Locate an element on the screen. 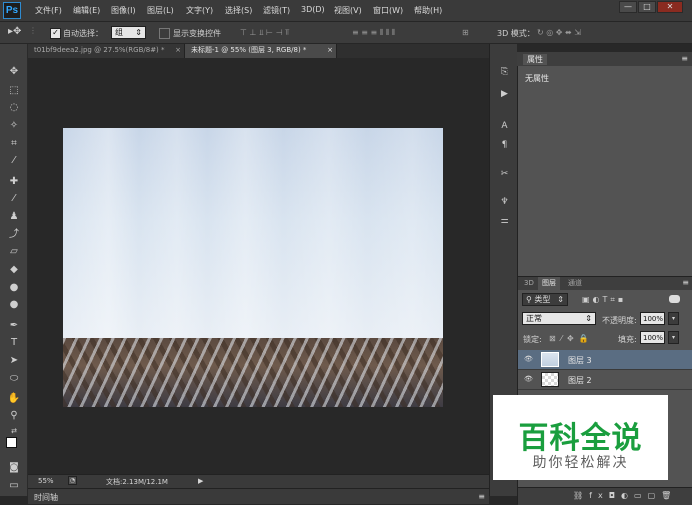  properties-panel is located at coordinates (604, 165).